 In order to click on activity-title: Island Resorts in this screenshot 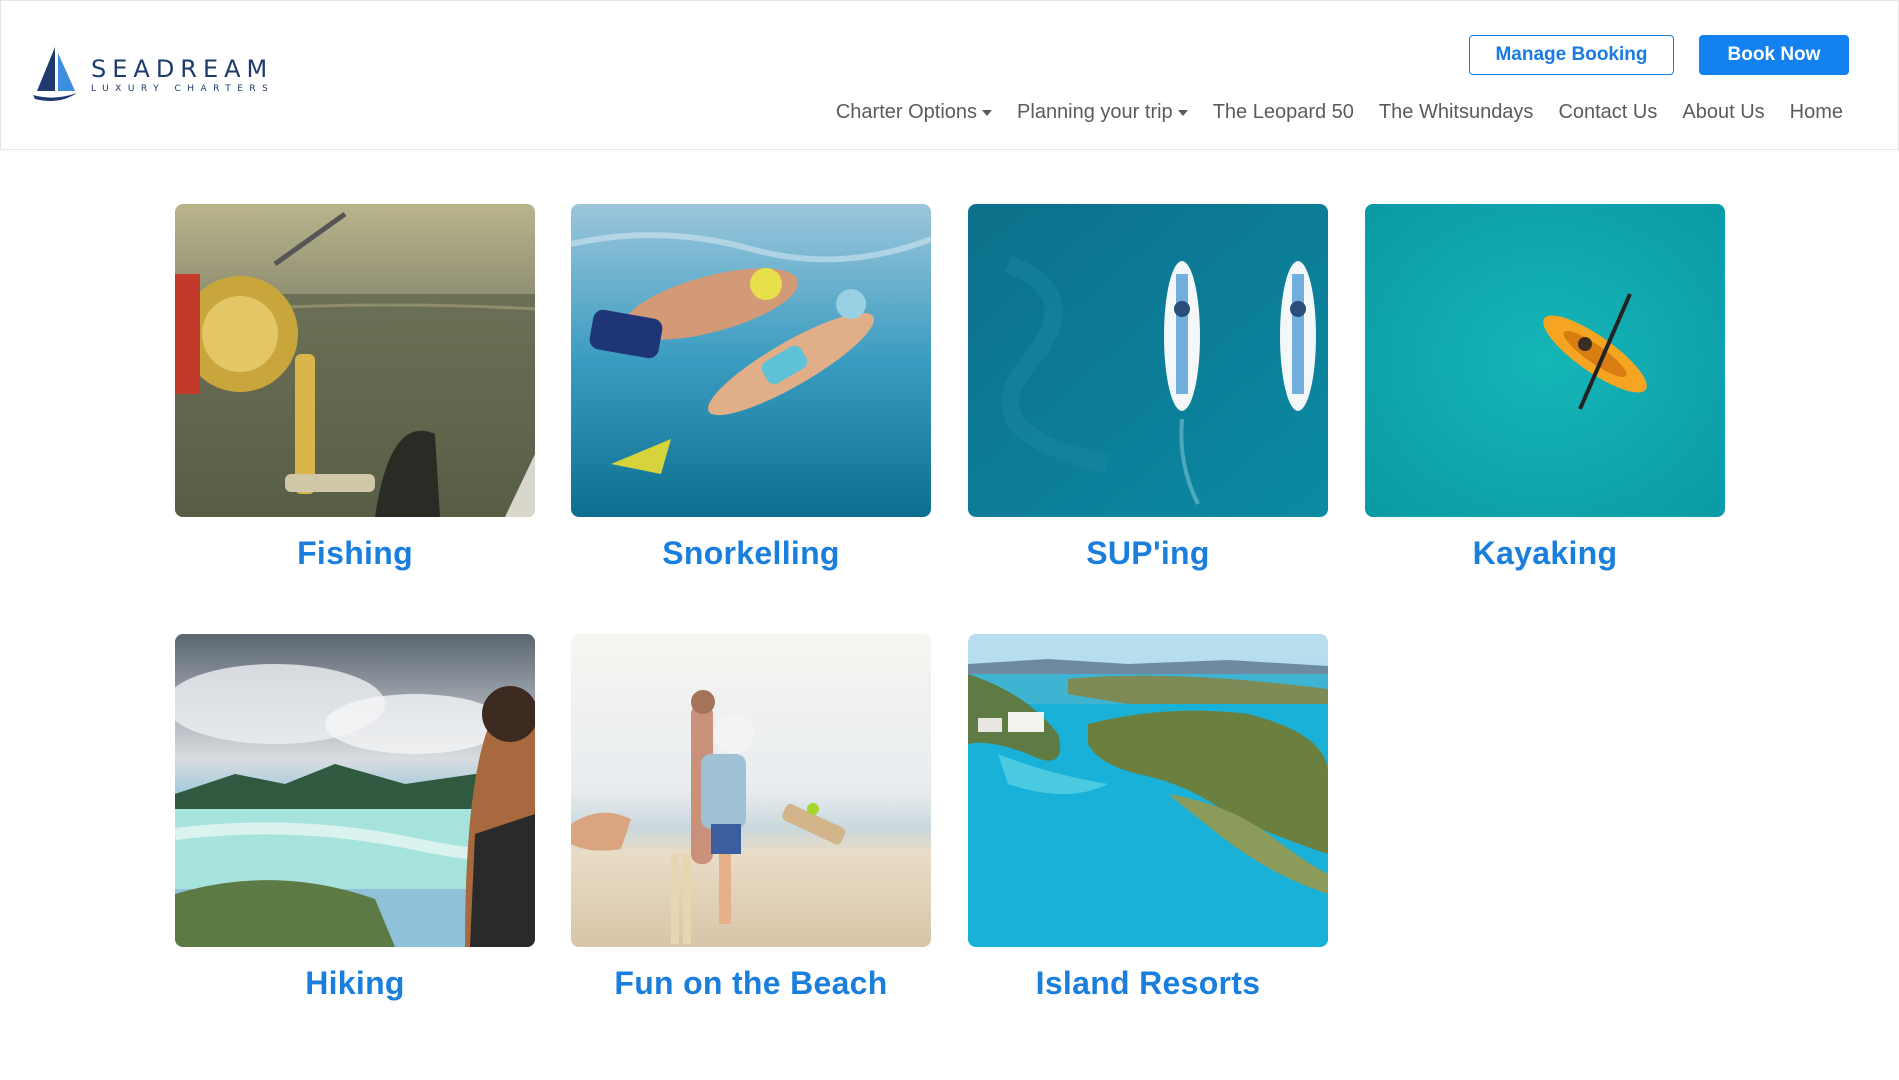, I will do `click(1148, 983)`.